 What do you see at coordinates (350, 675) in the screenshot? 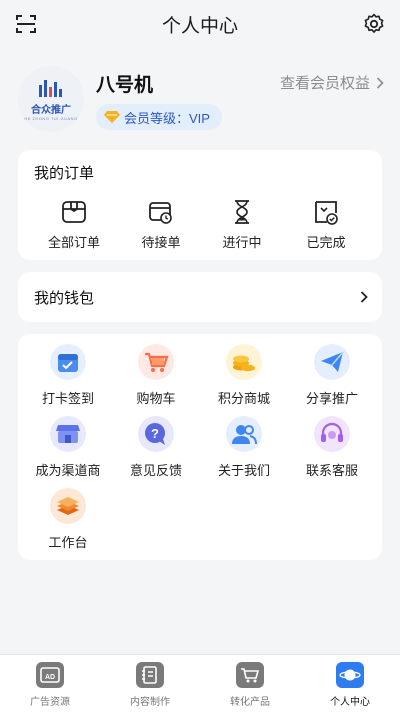
I see `planet-icon` at bounding box center [350, 675].